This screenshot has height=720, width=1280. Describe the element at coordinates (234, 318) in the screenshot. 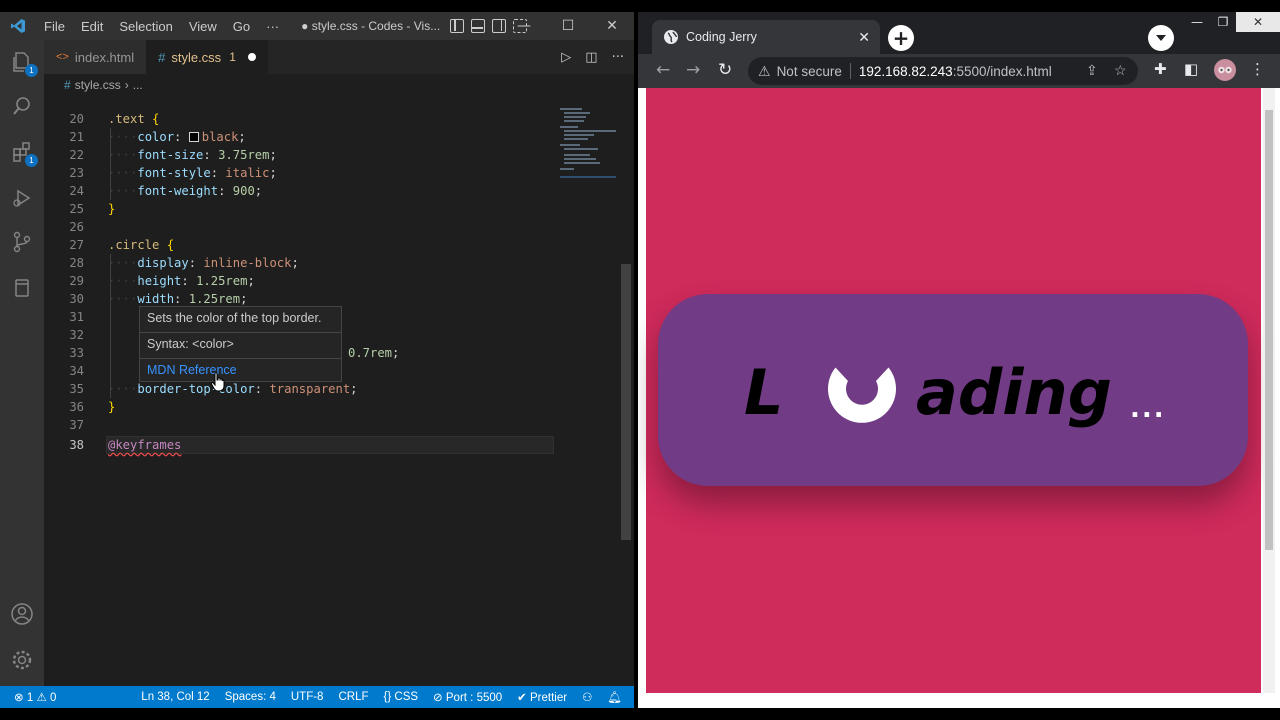

I see `hover-description: Sets the color of the top border.` at that location.